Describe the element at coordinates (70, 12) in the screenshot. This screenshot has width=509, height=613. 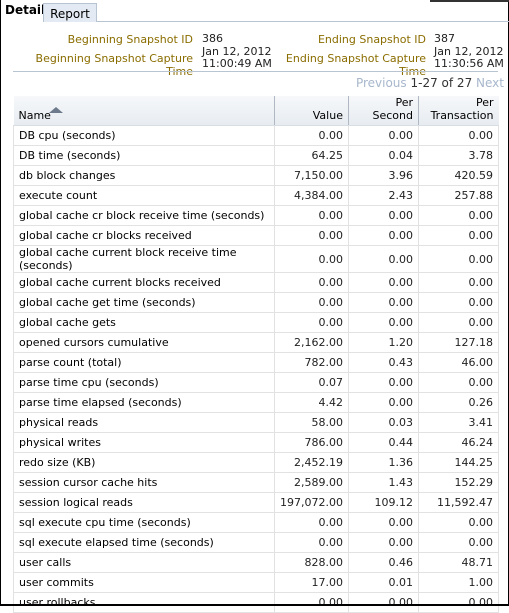
I see `tab-report: Report` at that location.